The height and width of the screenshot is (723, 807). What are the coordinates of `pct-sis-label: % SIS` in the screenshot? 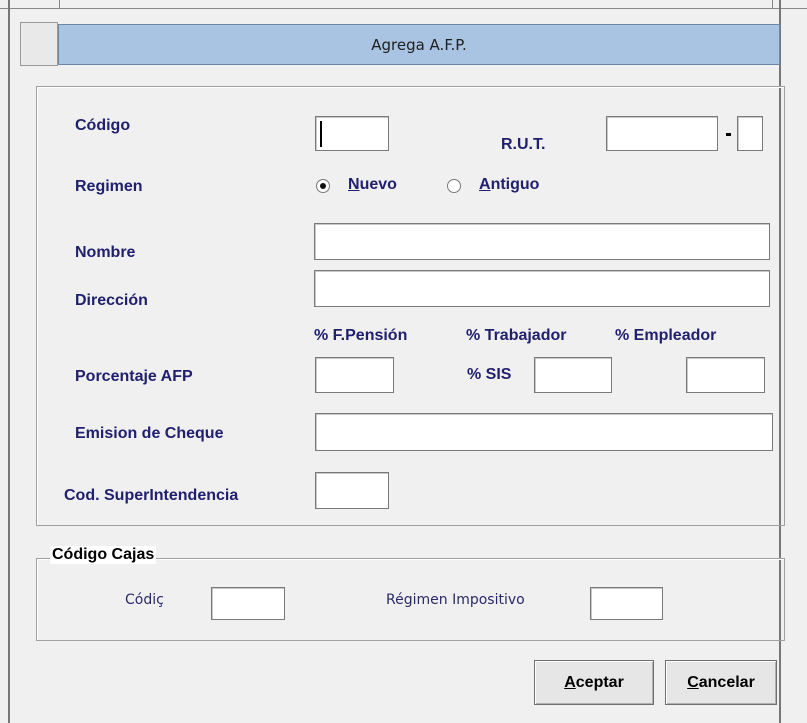 It's located at (489, 374).